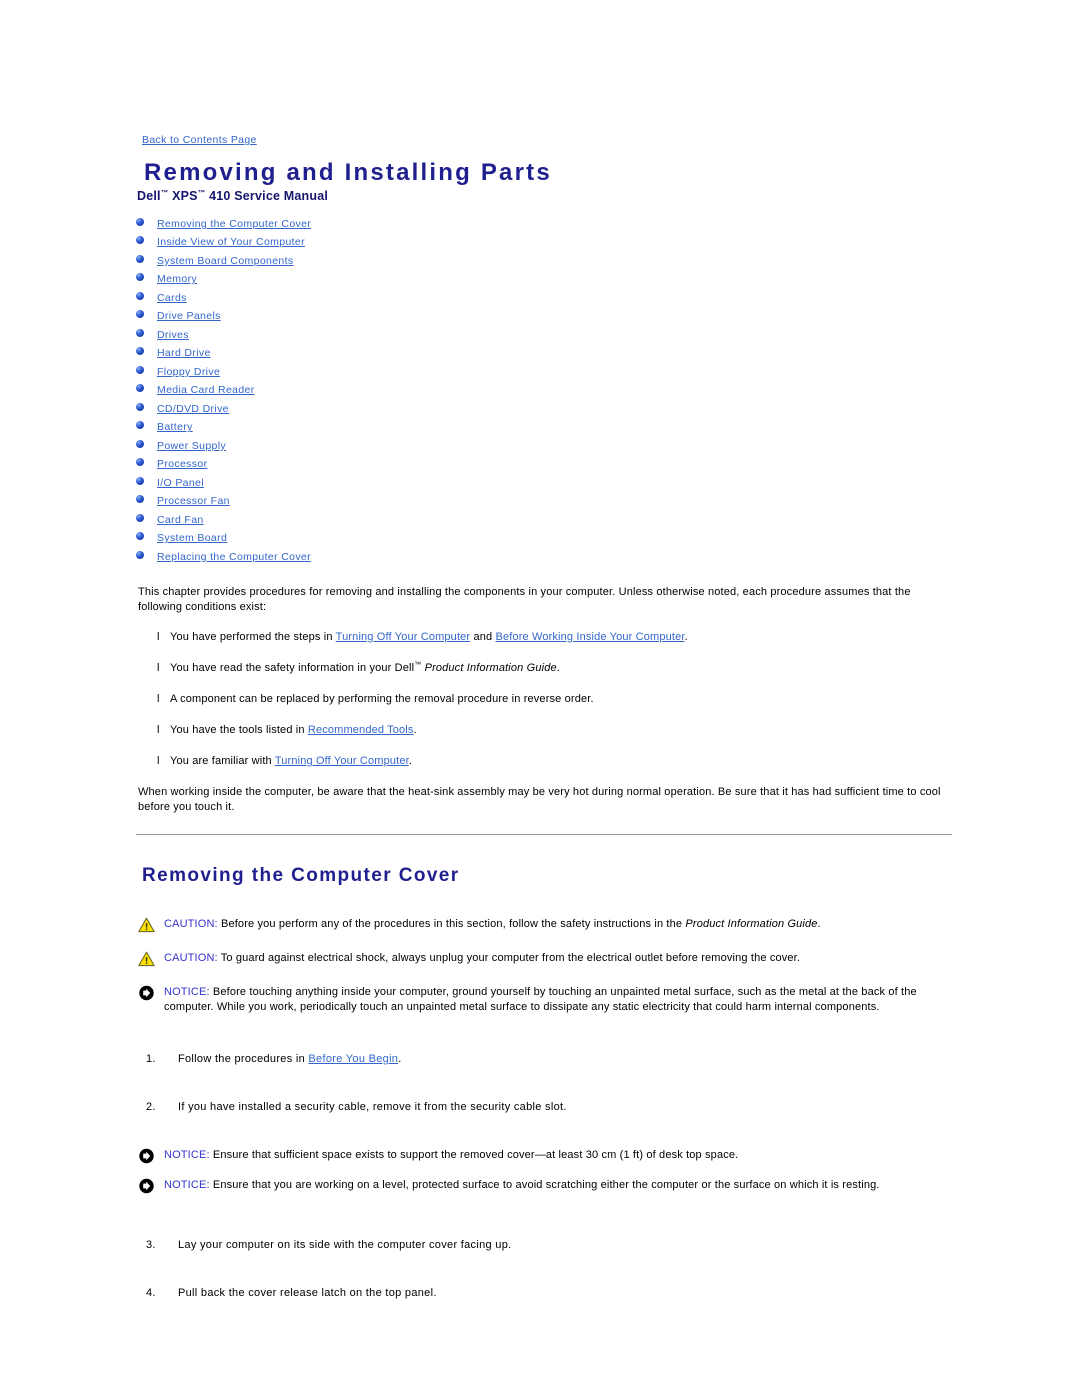 The height and width of the screenshot is (1397, 1080). What do you see at coordinates (544, 241) in the screenshot?
I see `toc-item: Inside View of Your Computer` at bounding box center [544, 241].